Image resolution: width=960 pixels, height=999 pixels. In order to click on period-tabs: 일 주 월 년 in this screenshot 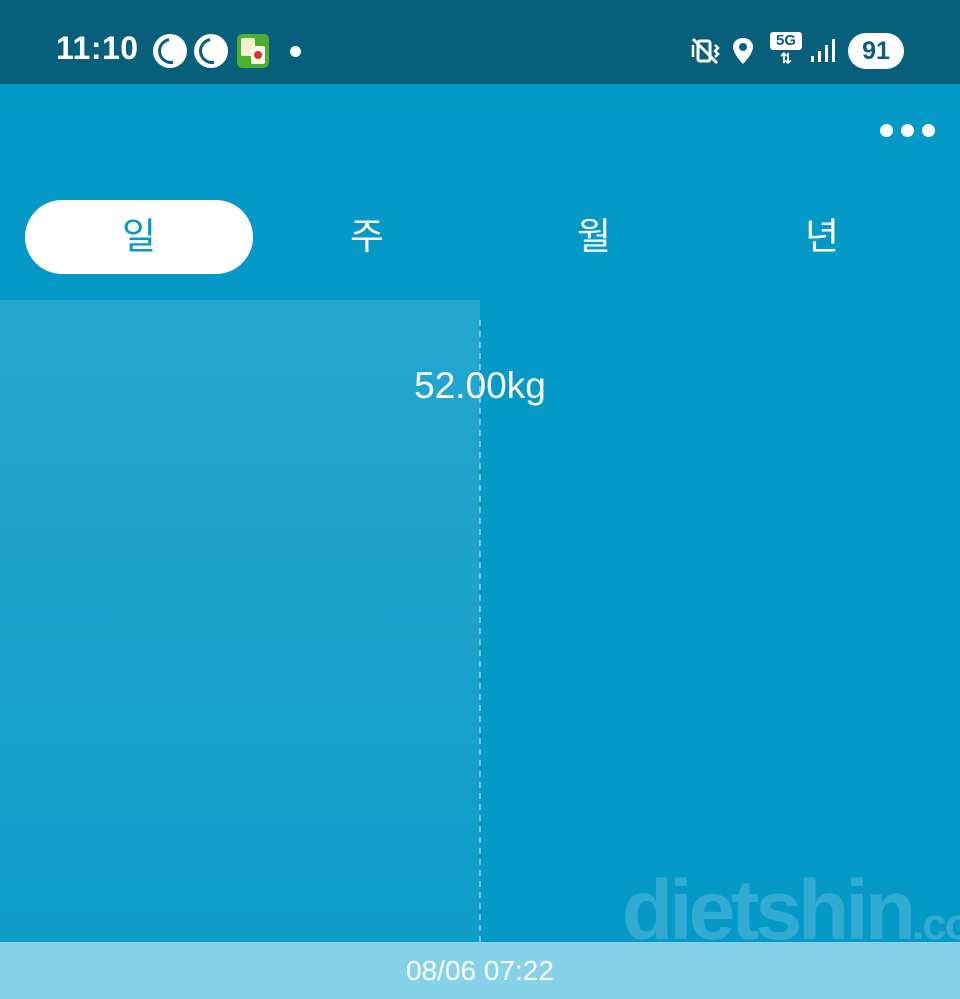, I will do `click(480, 238)`.